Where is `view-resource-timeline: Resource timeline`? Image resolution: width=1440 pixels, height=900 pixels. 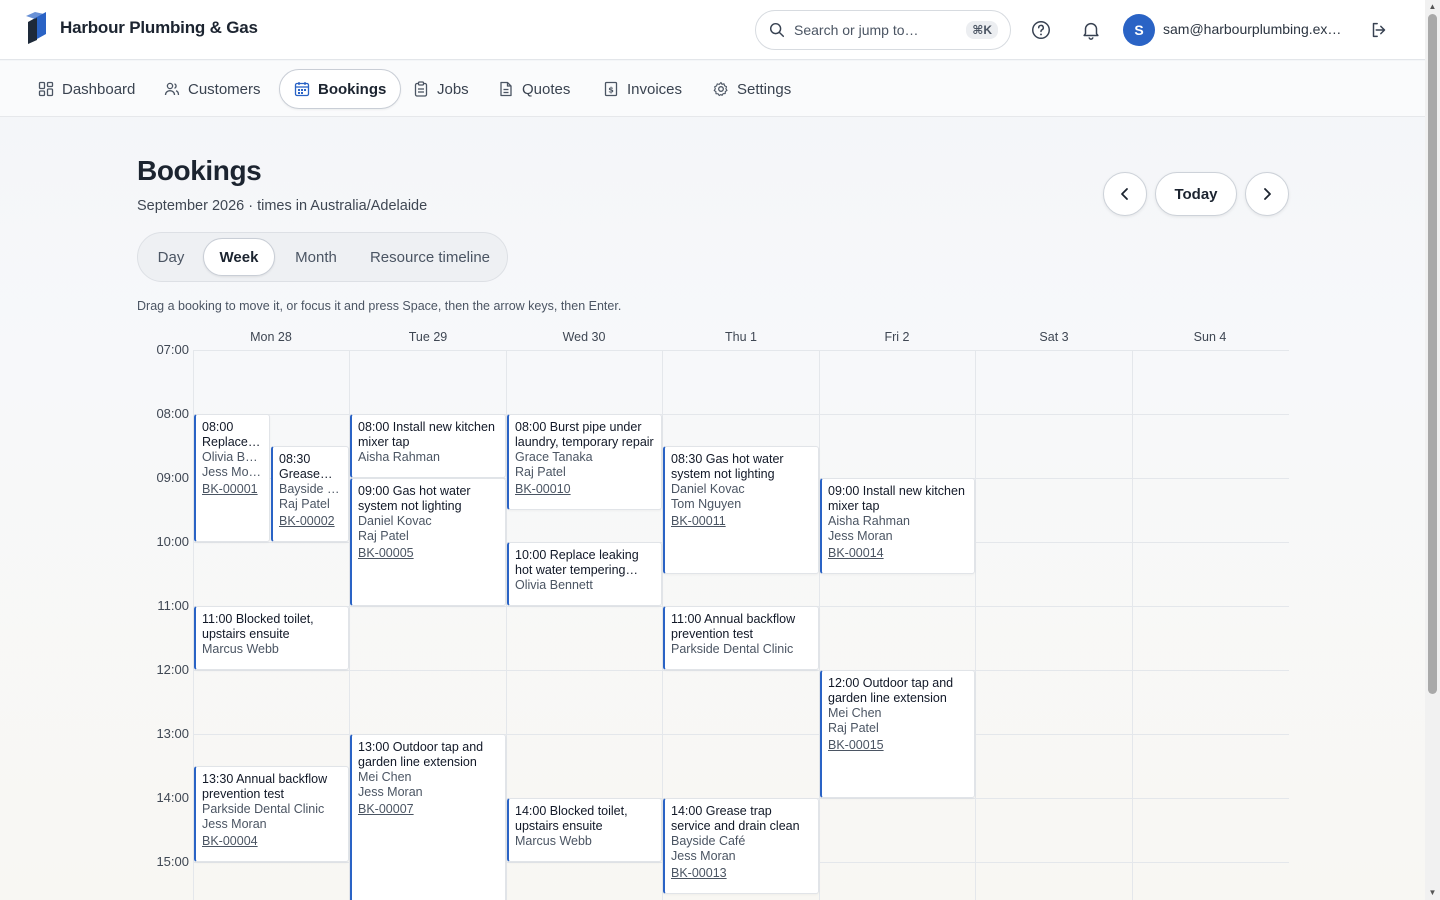 view-resource-timeline: Resource timeline is located at coordinates (430, 257).